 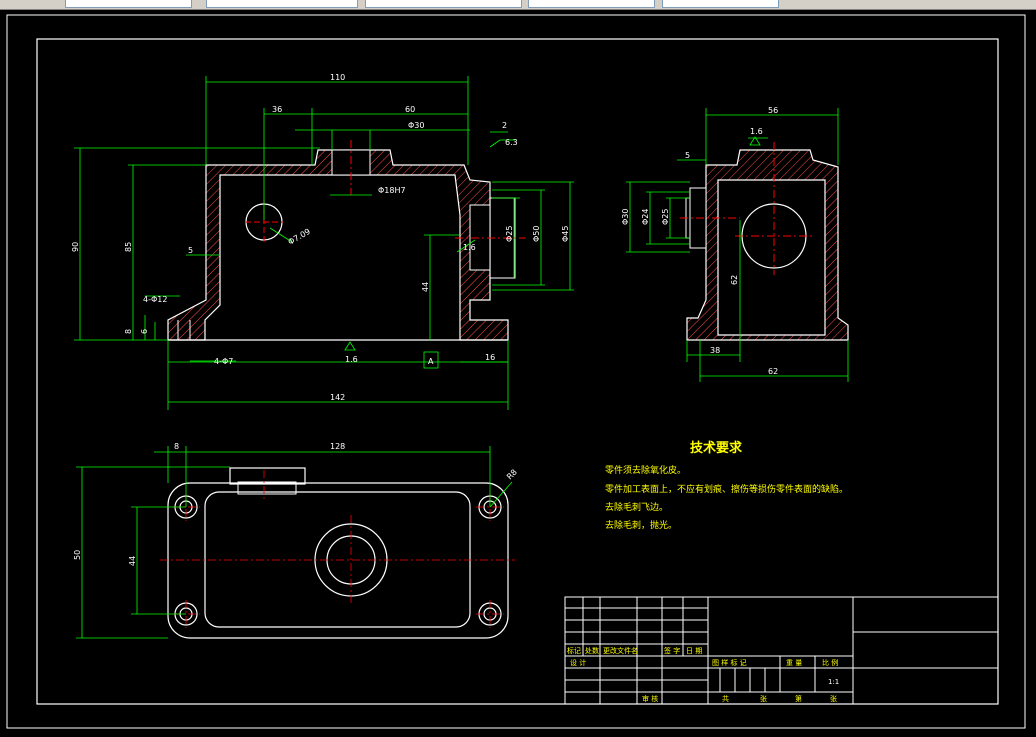 What do you see at coordinates (277, 109) in the screenshot?
I see `dim-label: 36` at bounding box center [277, 109].